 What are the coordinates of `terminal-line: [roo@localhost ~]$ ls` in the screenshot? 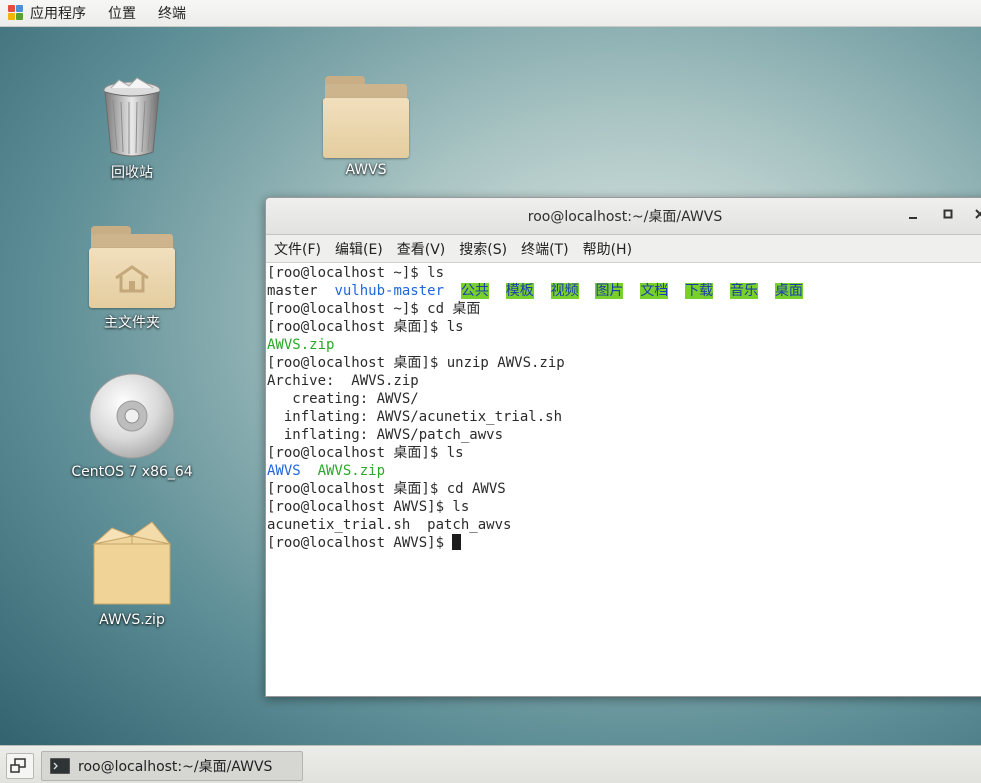 It's located at (356, 273).